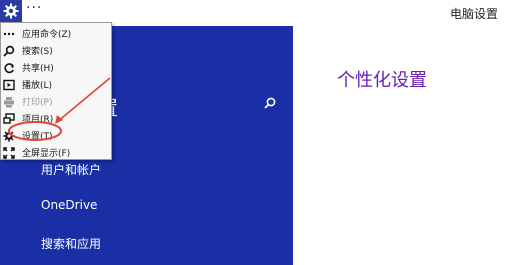 This screenshot has height=265, width=510. What do you see at coordinates (382, 80) in the screenshot?
I see `page-title: 个性化设置` at bounding box center [382, 80].